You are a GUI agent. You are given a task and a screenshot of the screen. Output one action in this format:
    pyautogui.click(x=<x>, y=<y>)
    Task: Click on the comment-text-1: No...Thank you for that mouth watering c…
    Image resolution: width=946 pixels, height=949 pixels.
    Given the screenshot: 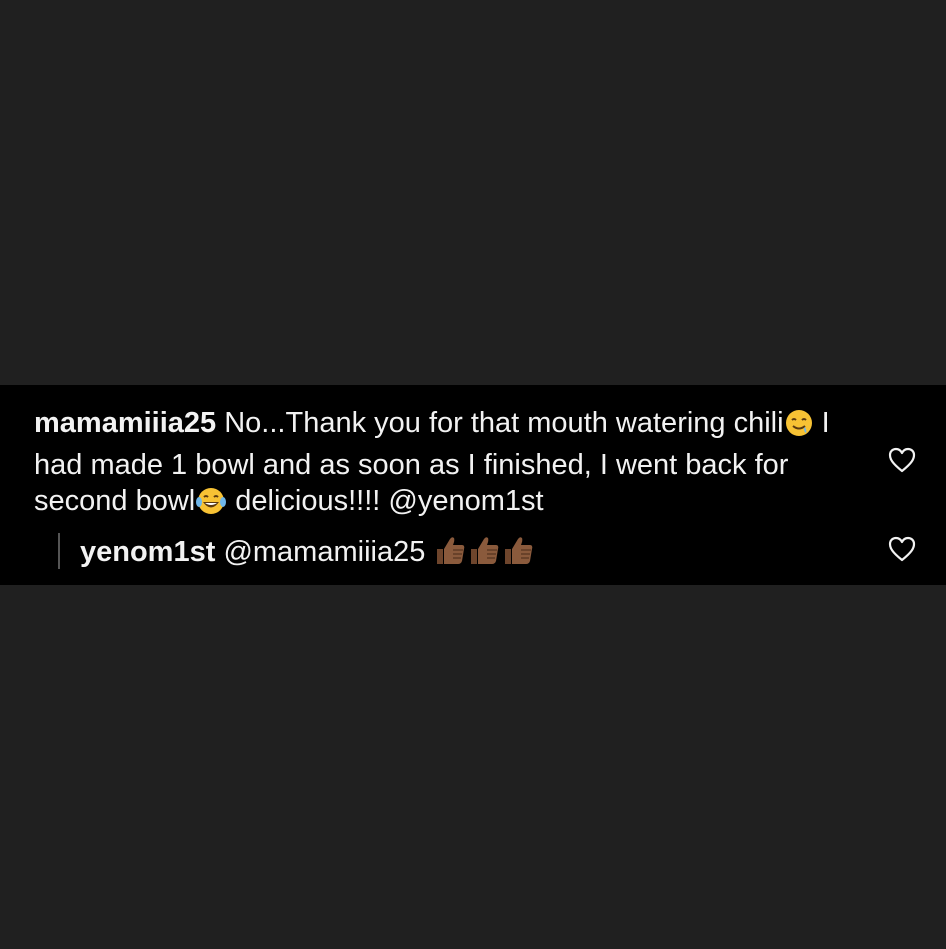 What is the action you would take?
    pyautogui.click(x=504, y=423)
    